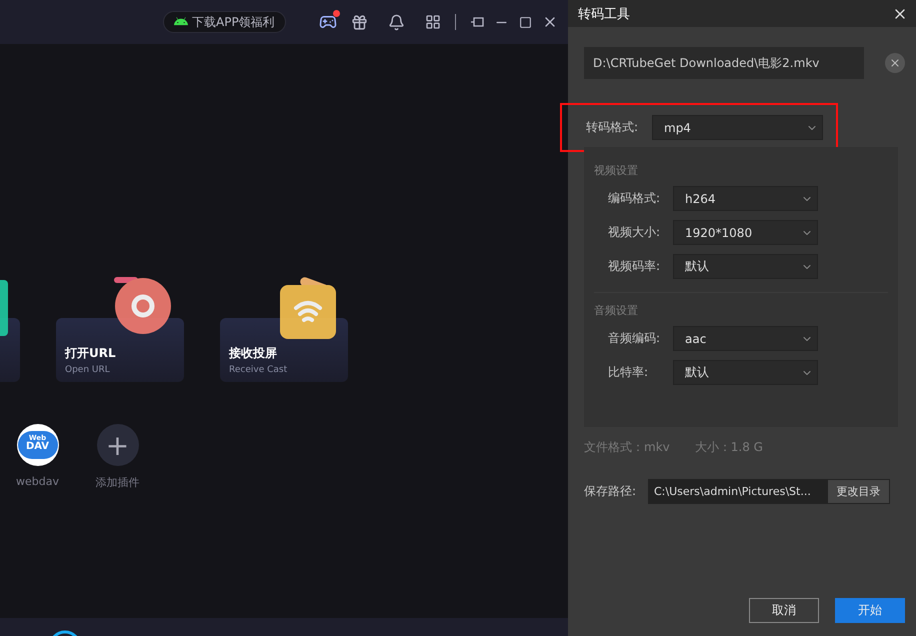 The height and width of the screenshot is (636, 916). What do you see at coordinates (118, 482) in the screenshot?
I see `plugin-label: 添加插件` at bounding box center [118, 482].